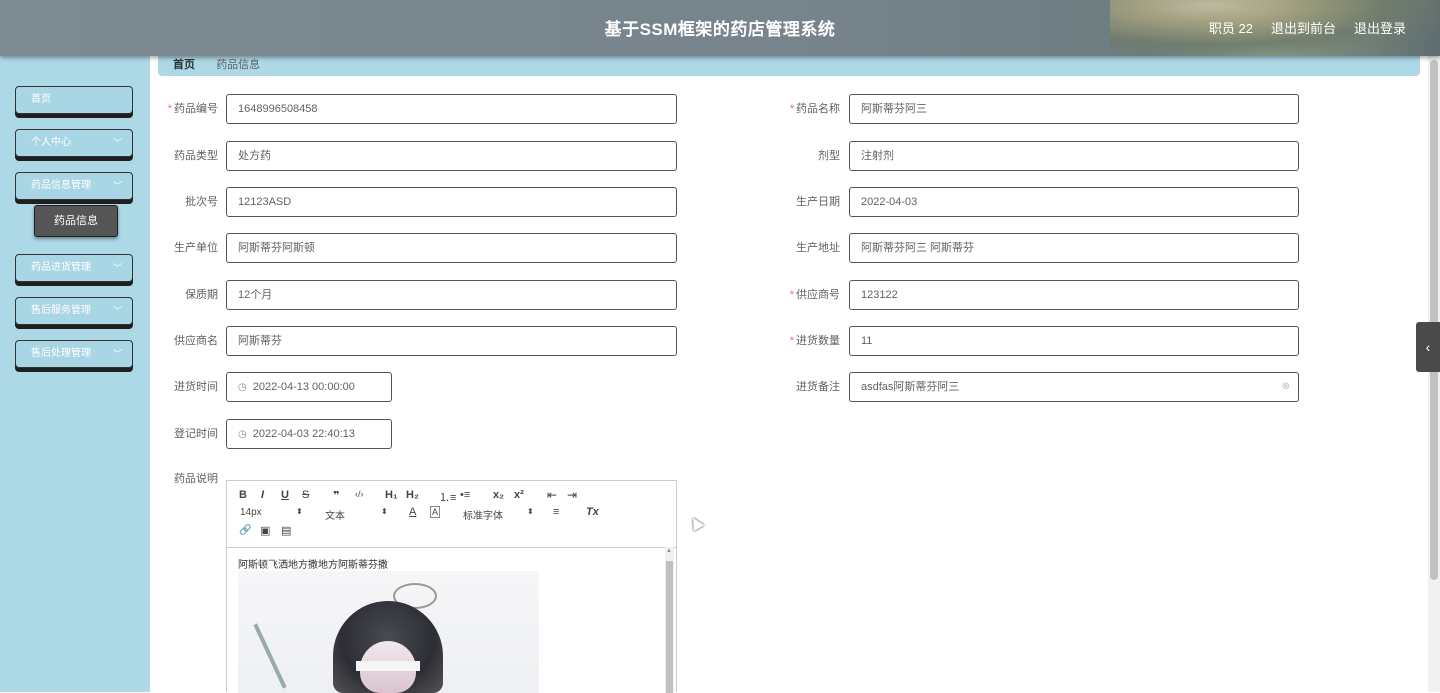 Image resolution: width=1440 pixels, height=693 pixels. What do you see at coordinates (451, 109) in the screenshot?
I see `drug-code-field: 1648996508458` at bounding box center [451, 109].